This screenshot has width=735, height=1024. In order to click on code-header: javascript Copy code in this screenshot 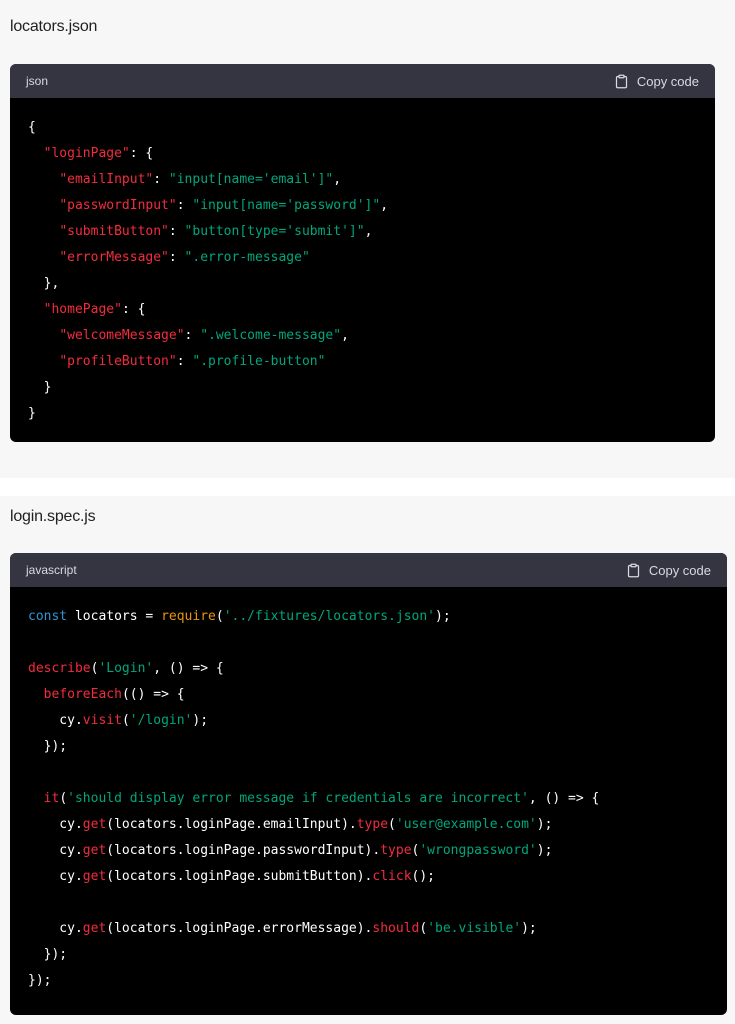, I will do `click(368, 570)`.